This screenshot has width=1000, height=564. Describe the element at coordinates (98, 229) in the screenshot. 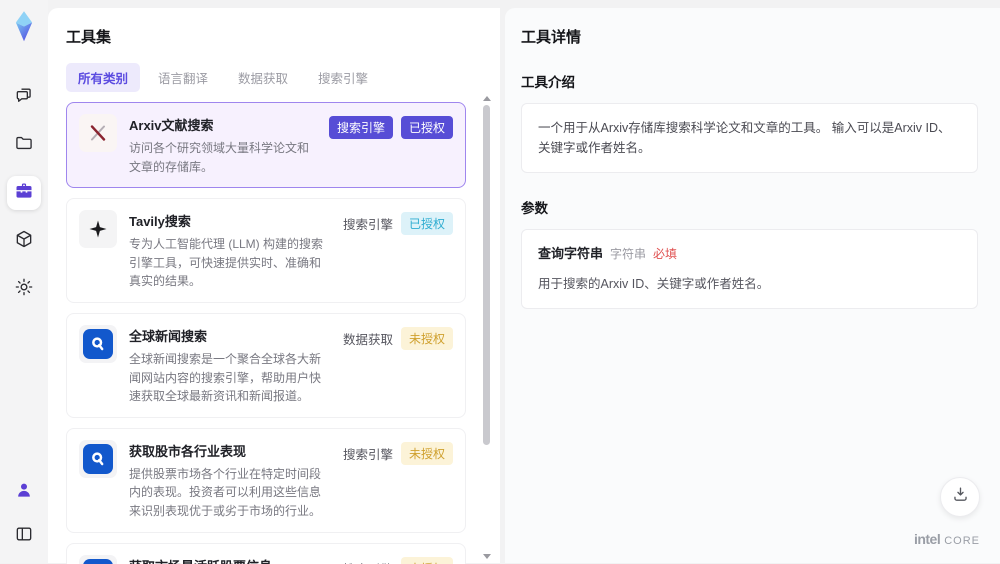

I see `tavily-star-icon` at that location.